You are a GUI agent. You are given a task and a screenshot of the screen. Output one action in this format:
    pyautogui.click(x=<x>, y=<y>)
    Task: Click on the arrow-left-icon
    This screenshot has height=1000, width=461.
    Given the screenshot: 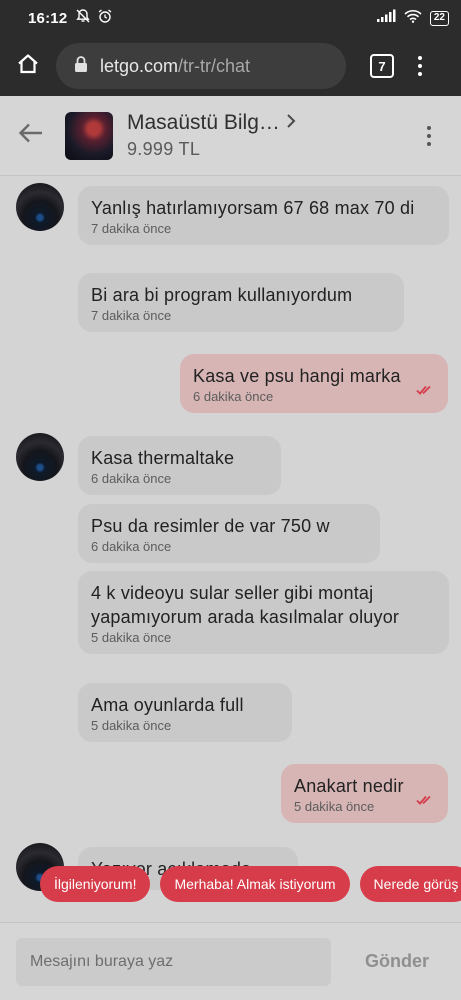 What is the action you would take?
    pyautogui.click(x=31, y=135)
    